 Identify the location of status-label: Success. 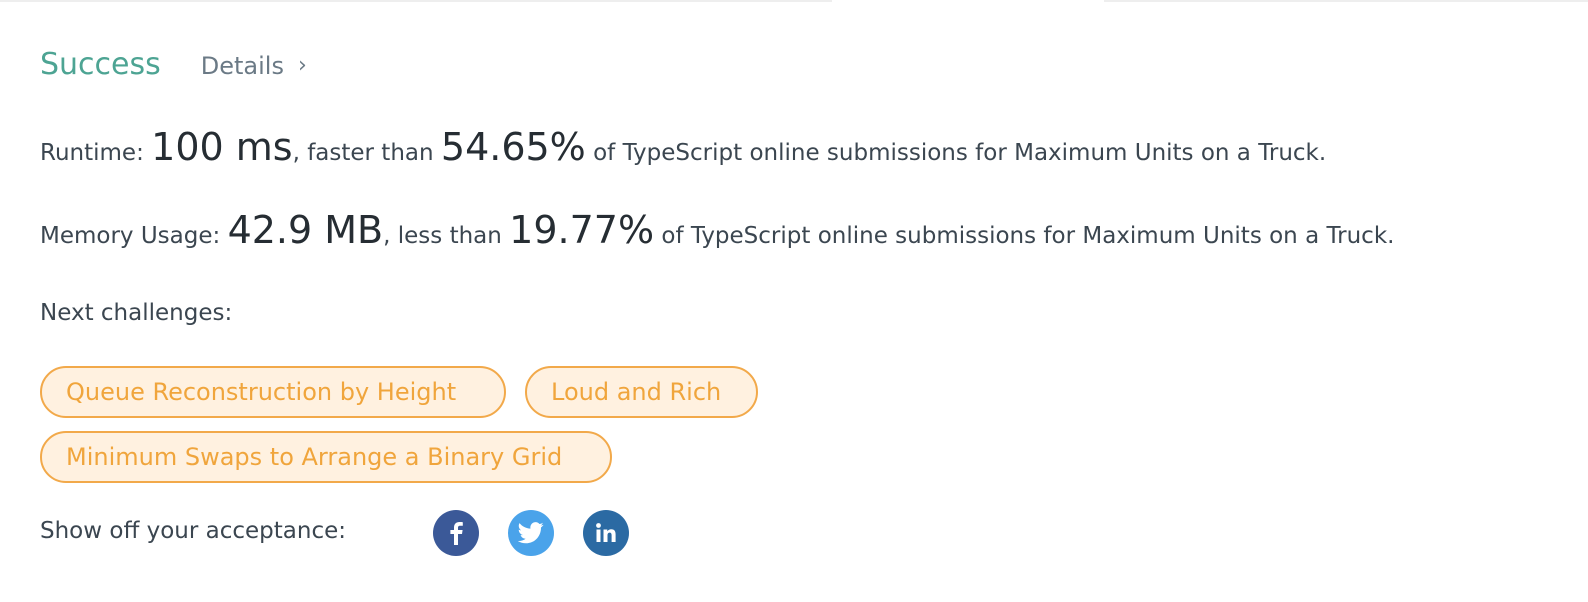
(100, 64).